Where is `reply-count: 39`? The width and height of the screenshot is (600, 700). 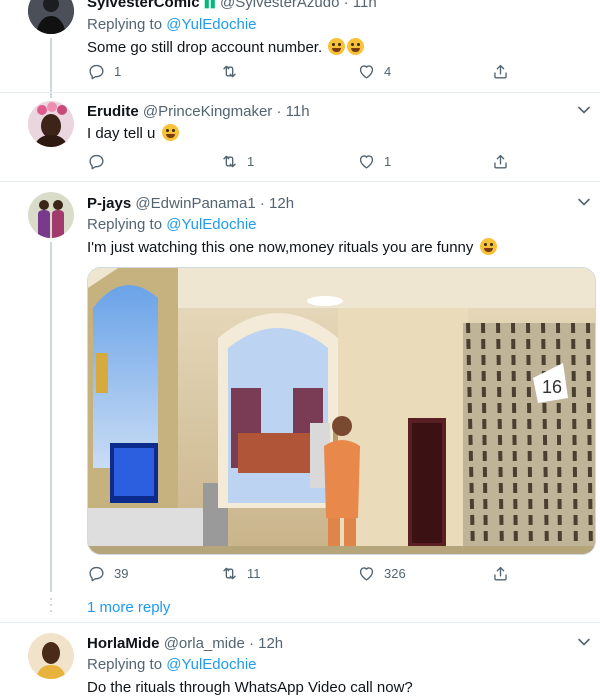
reply-count: 39 is located at coordinates (121, 573).